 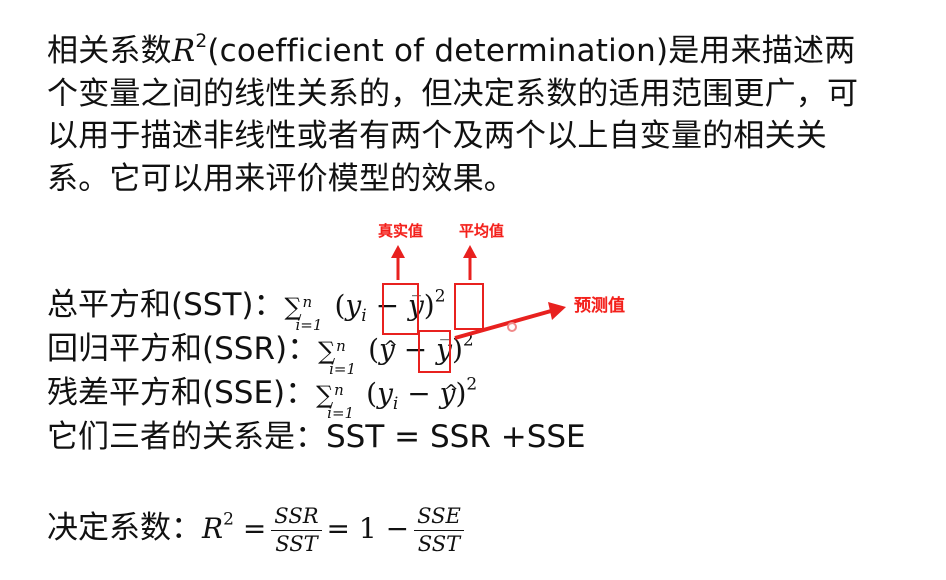 What do you see at coordinates (482, 231) in the screenshot?
I see `mean-value-label: 平均值` at bounding box center [482, 231].